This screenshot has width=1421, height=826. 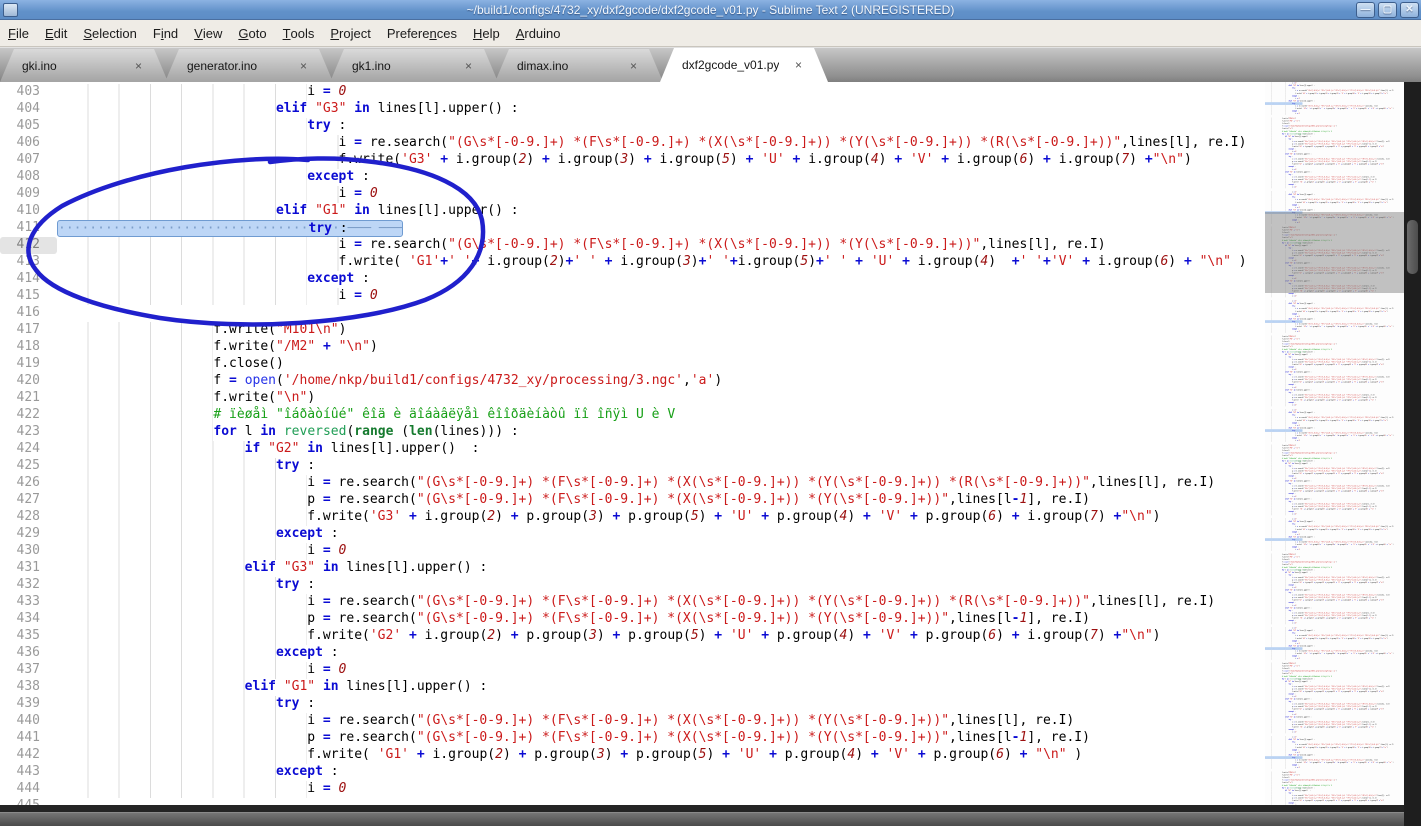 I want to click on code-line: f.write("M101\n"), so click(x=731, y=330).